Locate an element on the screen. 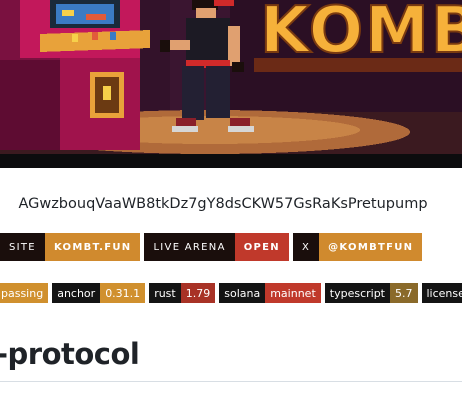 The height and width of the screenshot is (404, 462). anchor-shield: anchor 0.31.1 is located at coordinates (99, 293).